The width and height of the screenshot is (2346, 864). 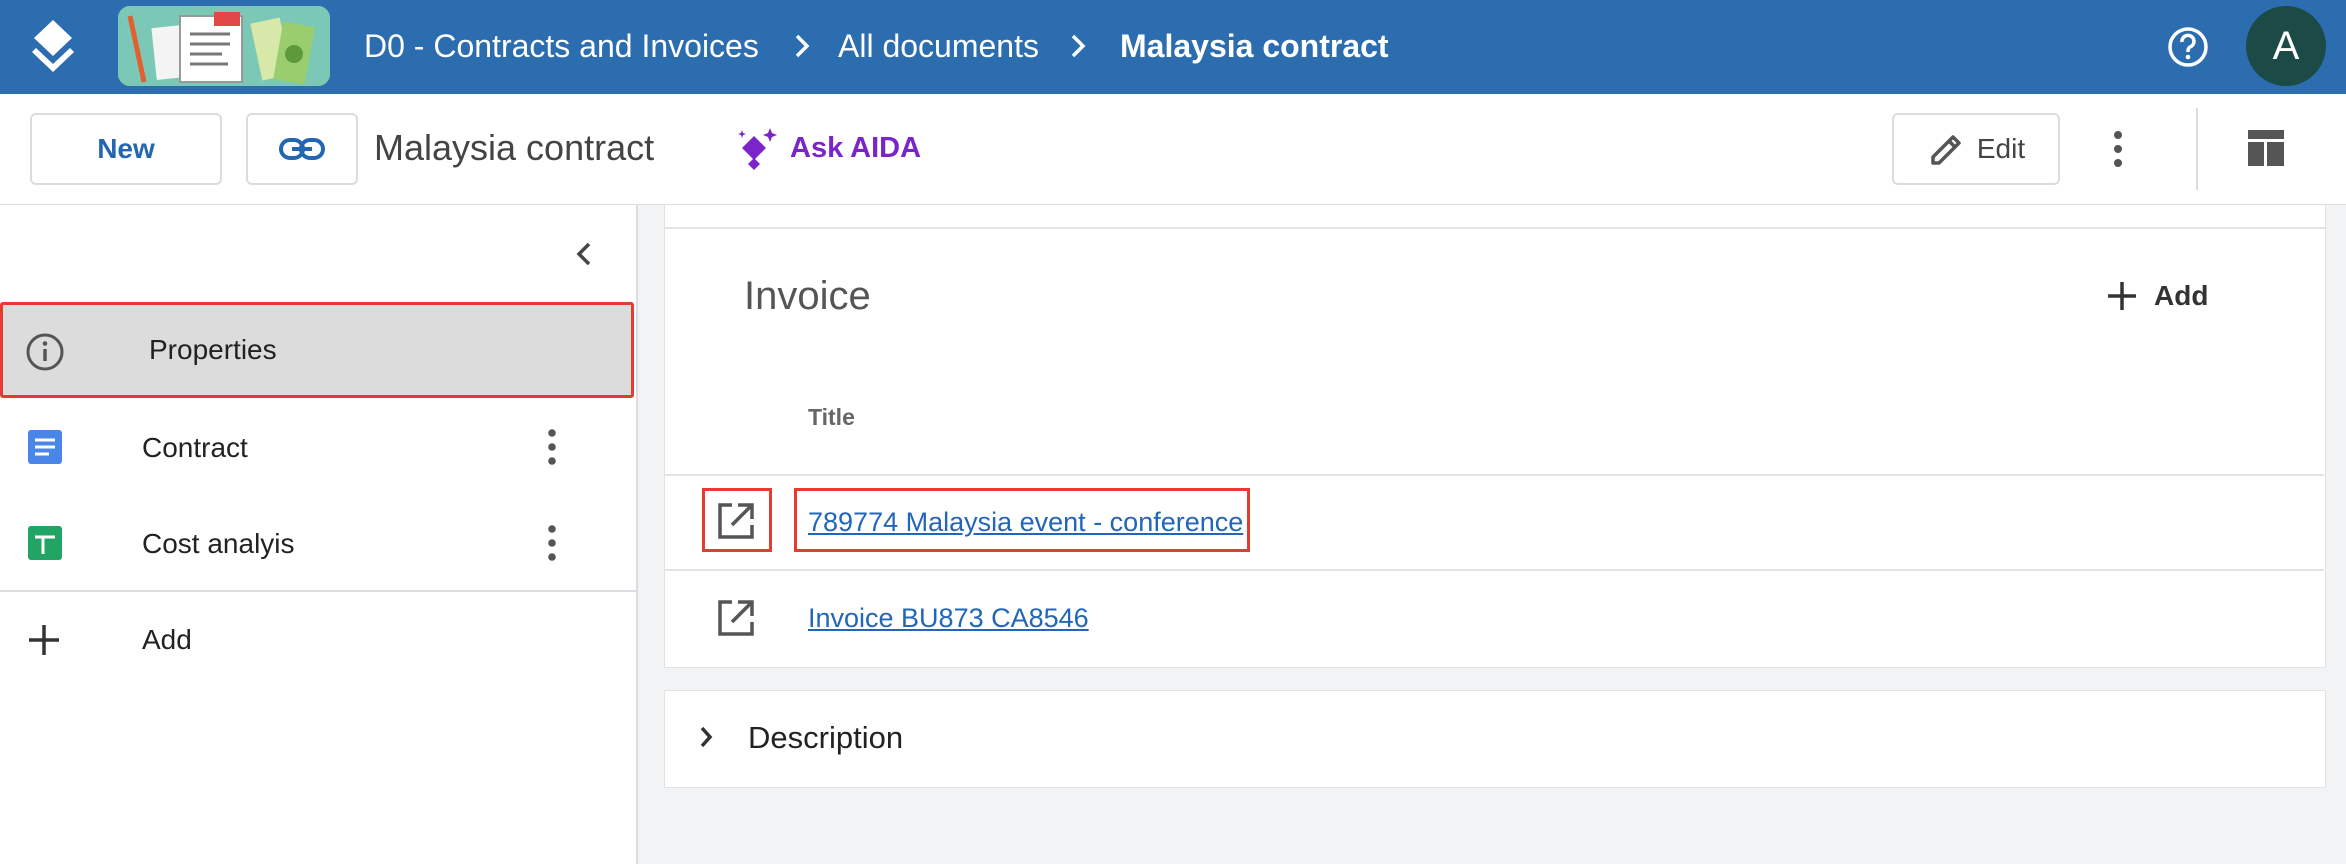 I want to click on description-section-card, so click(x=1495, y=739).